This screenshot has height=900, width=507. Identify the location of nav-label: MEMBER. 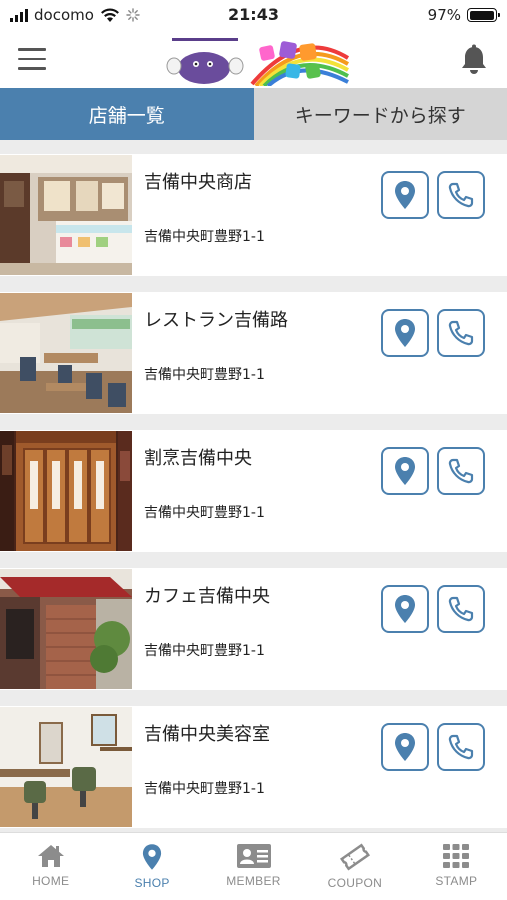
(253, 881).